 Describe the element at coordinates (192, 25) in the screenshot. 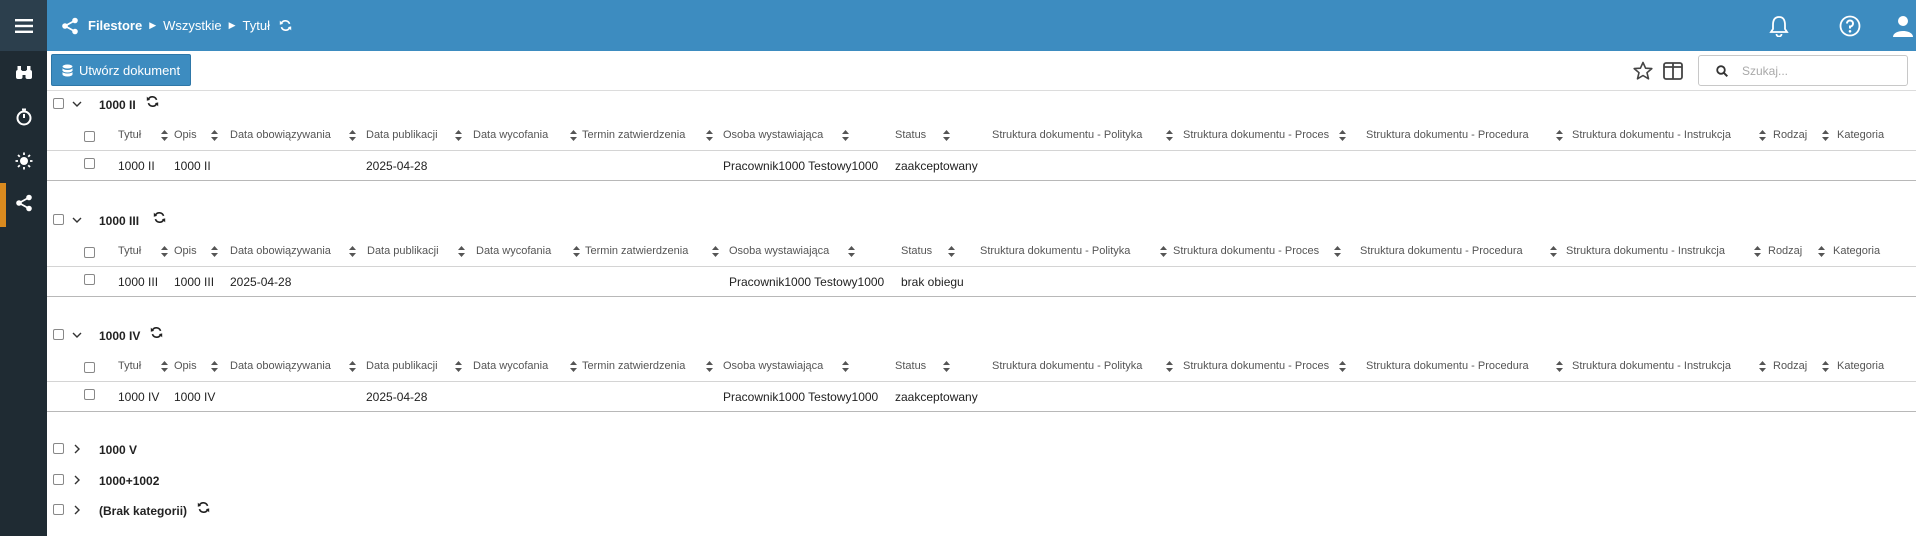

I see `breadcrumb-item-all: Wszystkie` at that location.